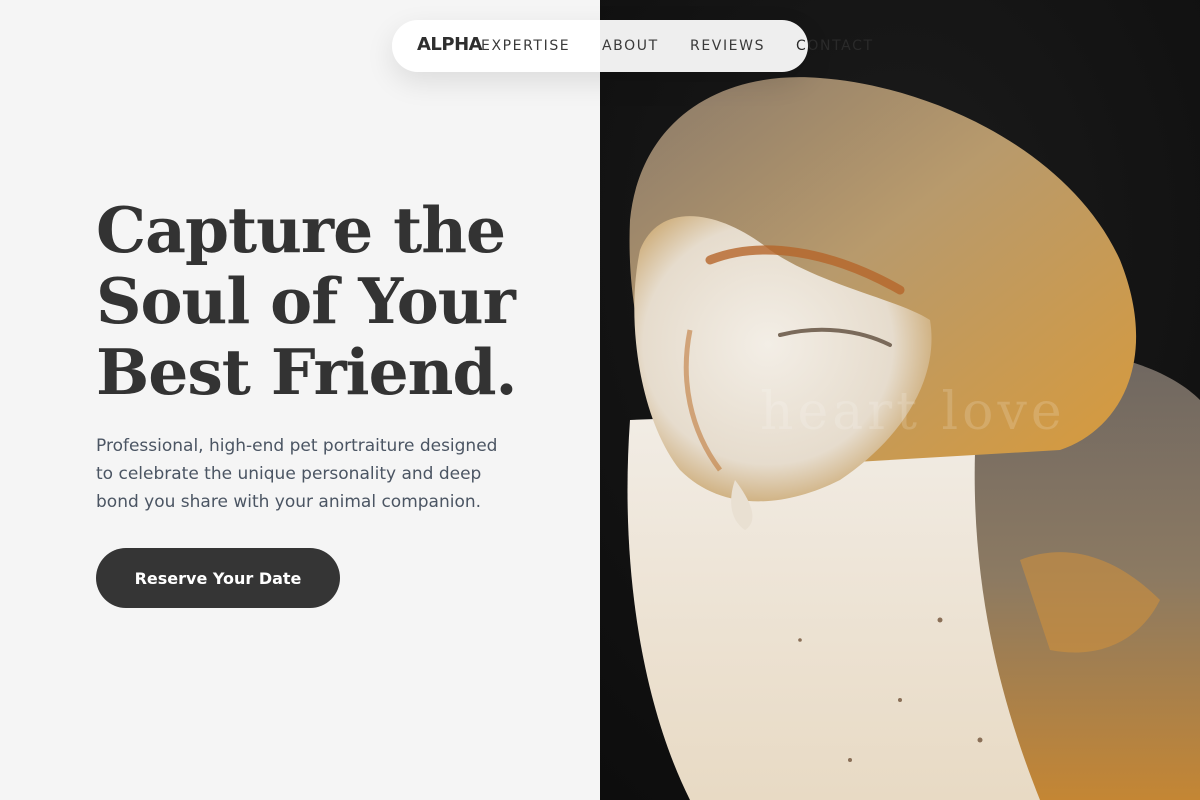 Image resolution: width=1200 pixels, height=800 pixels. I want to click on brand-logo: ALPHA, so click(450, 45).